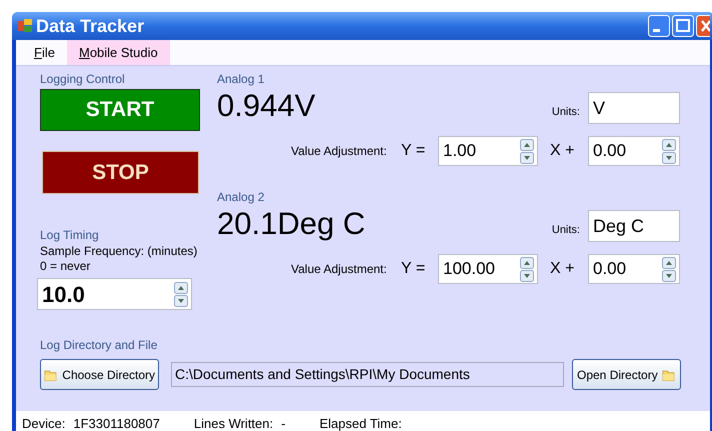  I want to click on section-label: Analog 1, so click(241, 79).